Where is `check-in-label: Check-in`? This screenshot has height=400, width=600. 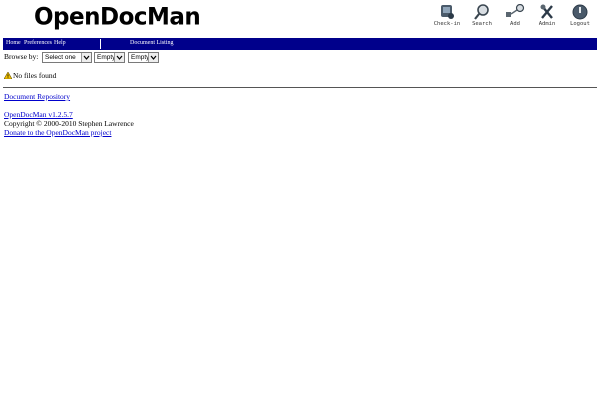
check-in-label: Check-in is located at coordinates (447, 24).